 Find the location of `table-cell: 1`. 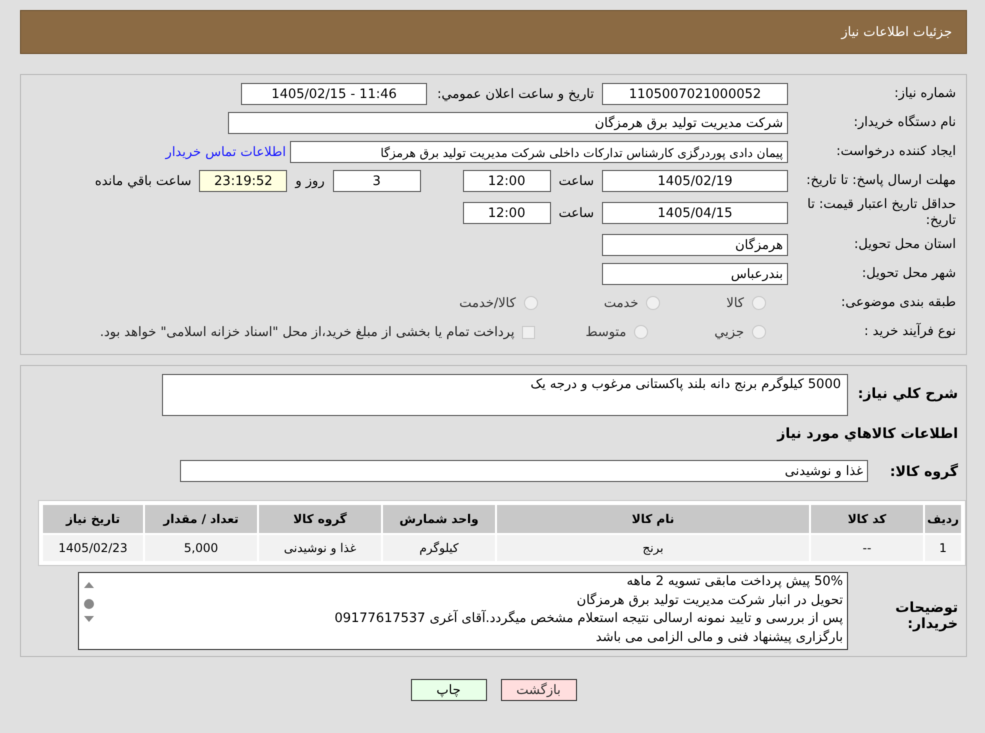

table-cell: 1 is located at coordinates (943, 548).